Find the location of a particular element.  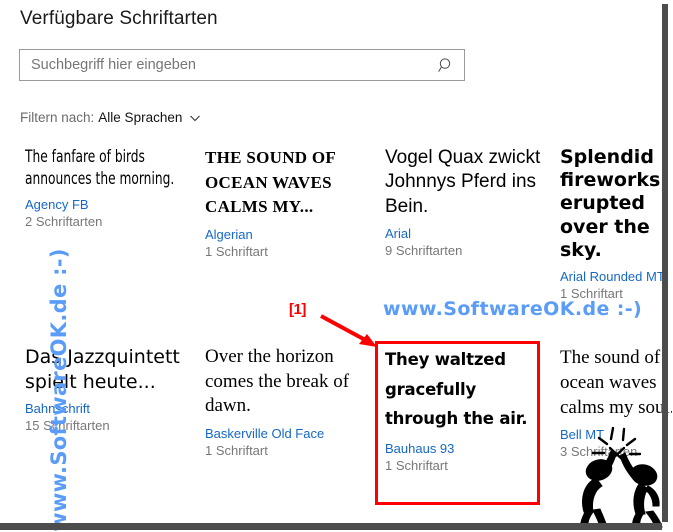

filter-value: Alle Sprachen is located at coordinates (140, 117).